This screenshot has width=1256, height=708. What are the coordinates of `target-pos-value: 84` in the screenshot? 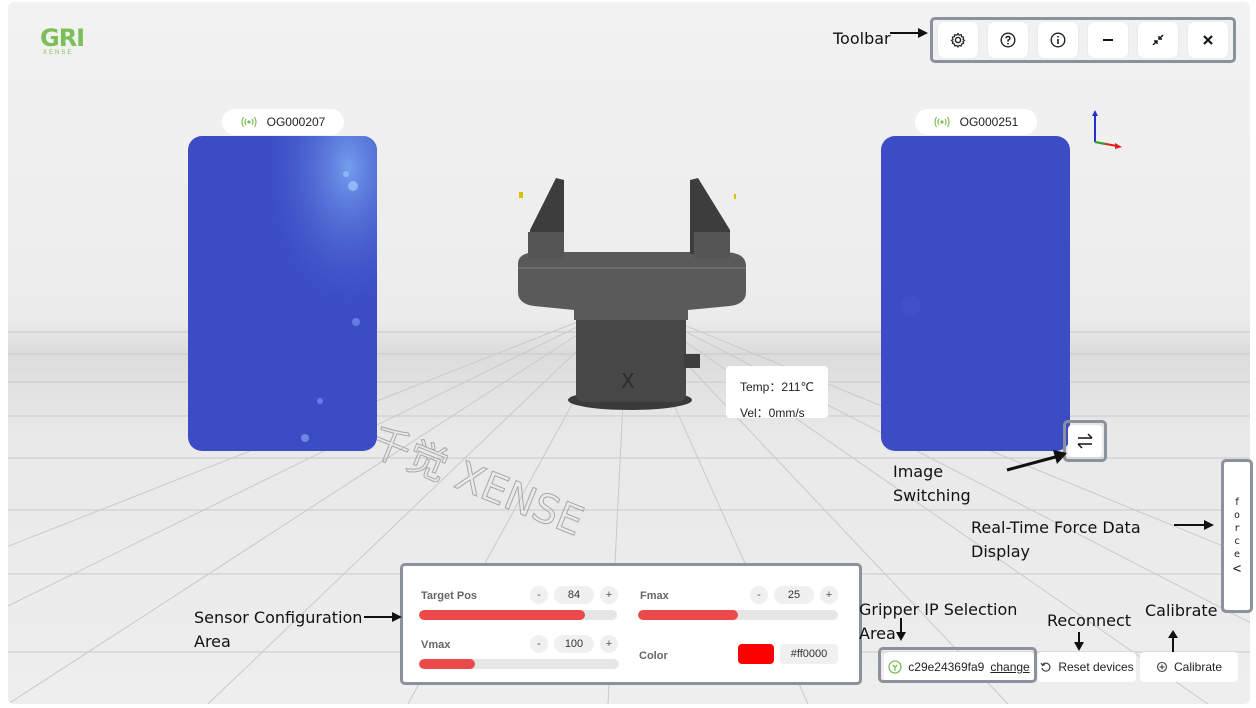 It's located at (574, 595).